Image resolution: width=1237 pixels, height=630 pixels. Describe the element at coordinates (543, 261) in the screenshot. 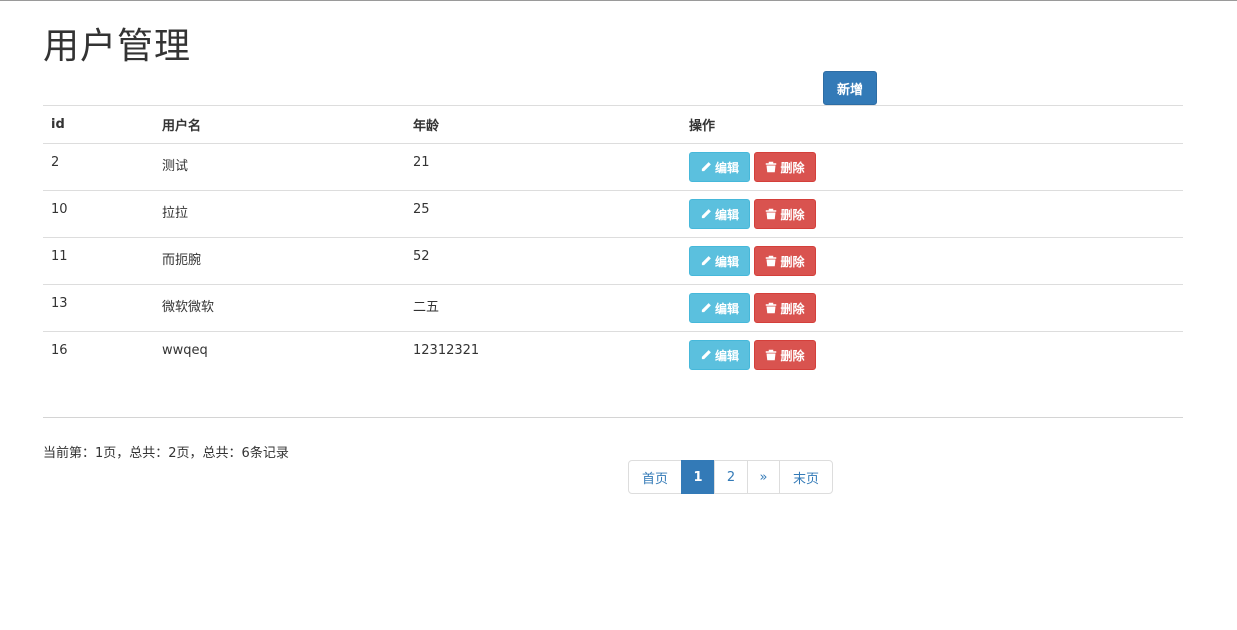

I see `cell-age: 52` at that location.